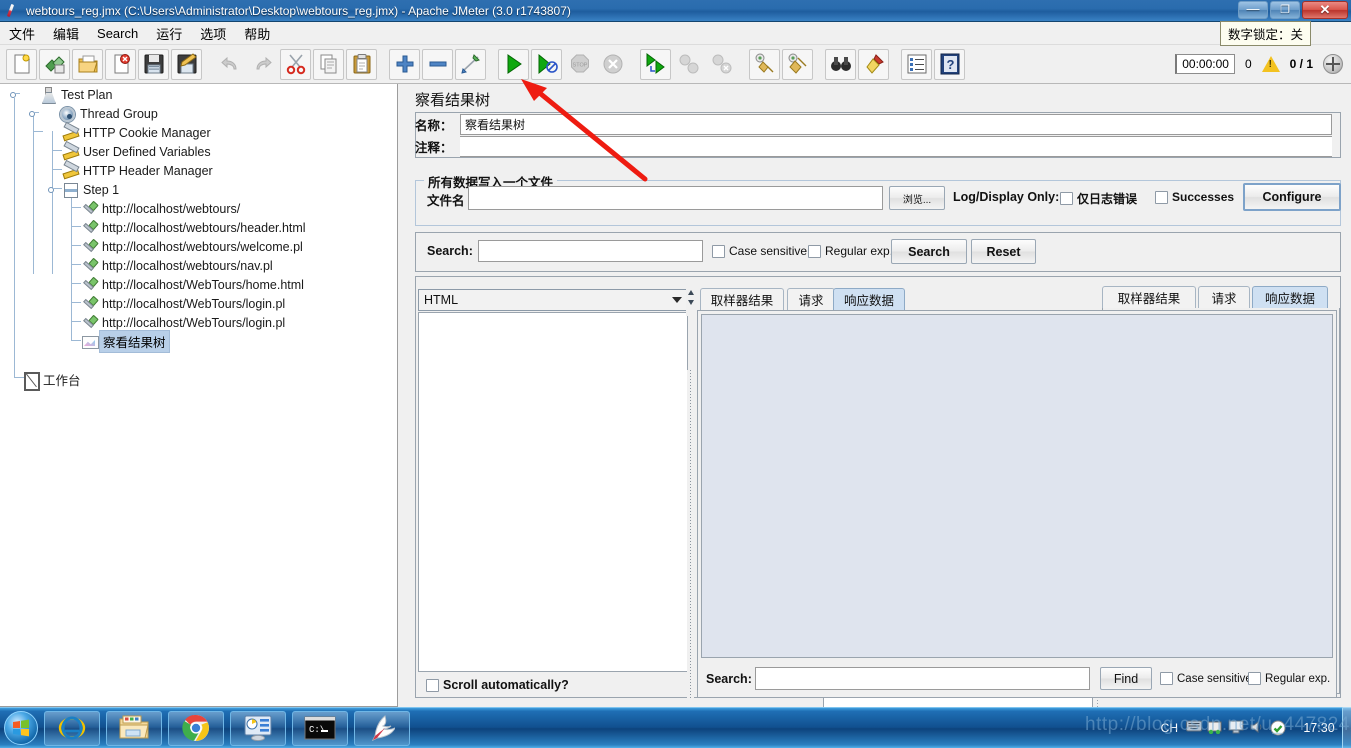 The image size is (1351, 748). I want to click on stop-button: STOP, so click(579, 64).